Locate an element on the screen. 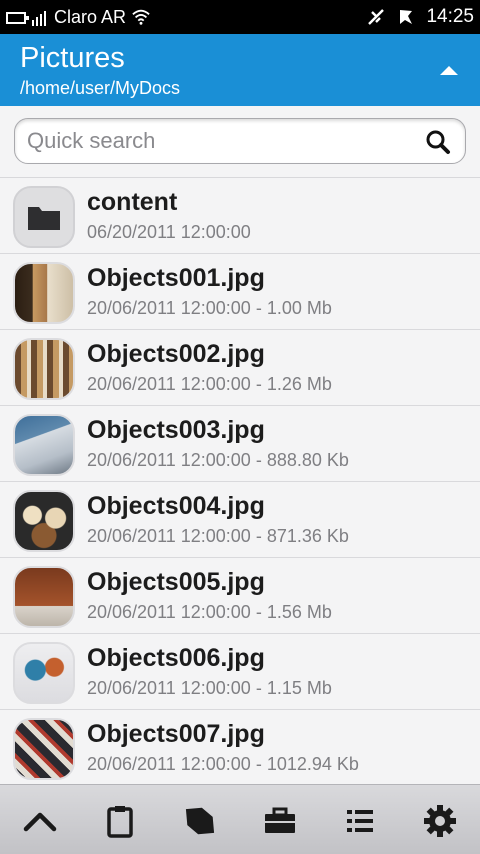 This screenshot has width=480, height=854. search-area is located at coordinates (240, 142).